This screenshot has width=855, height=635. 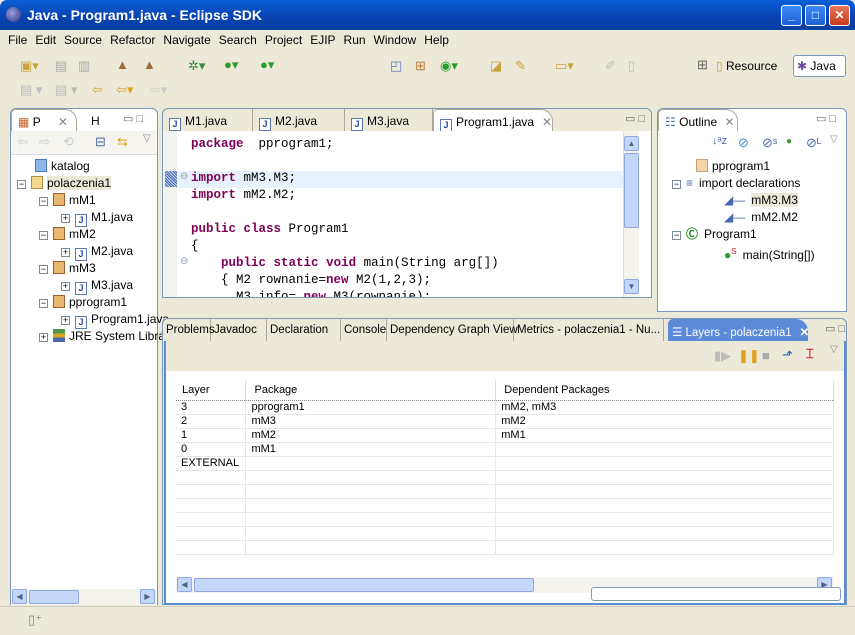 What do you see at coordinates (355, 38) in the screenshot?
I see `menu-run: Run` at bounding box center [355, 38].